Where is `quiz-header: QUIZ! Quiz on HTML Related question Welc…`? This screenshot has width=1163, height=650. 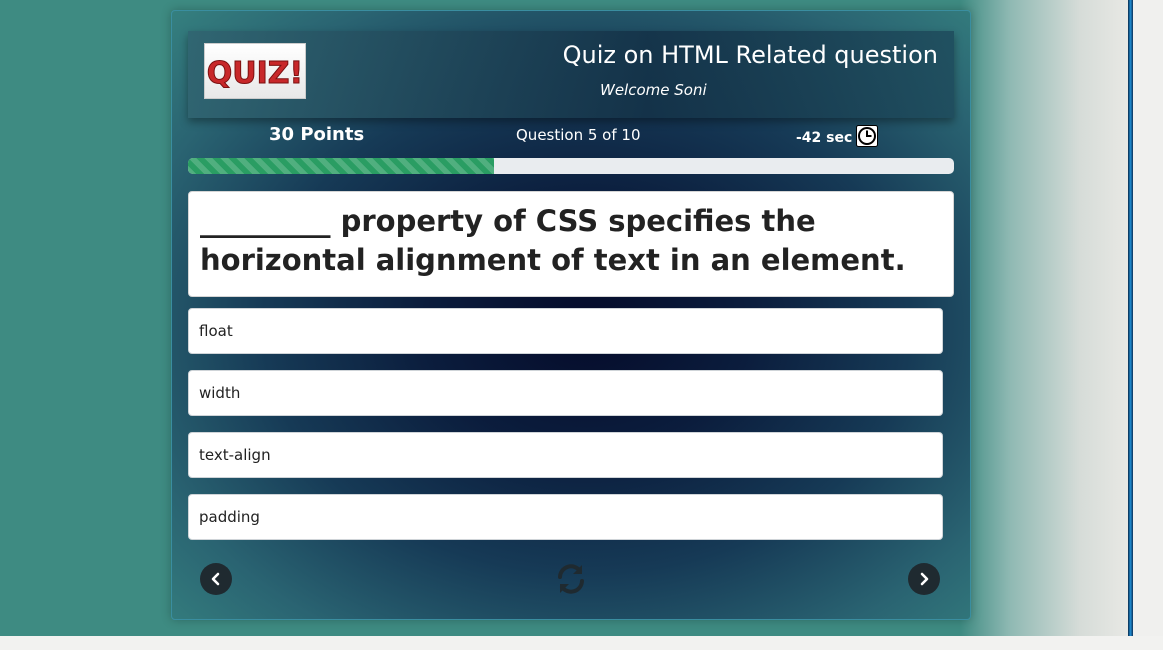
quiz-header: QUIZ! Quiz on HTML Related question Welc… is located at coordinates (571, 74).